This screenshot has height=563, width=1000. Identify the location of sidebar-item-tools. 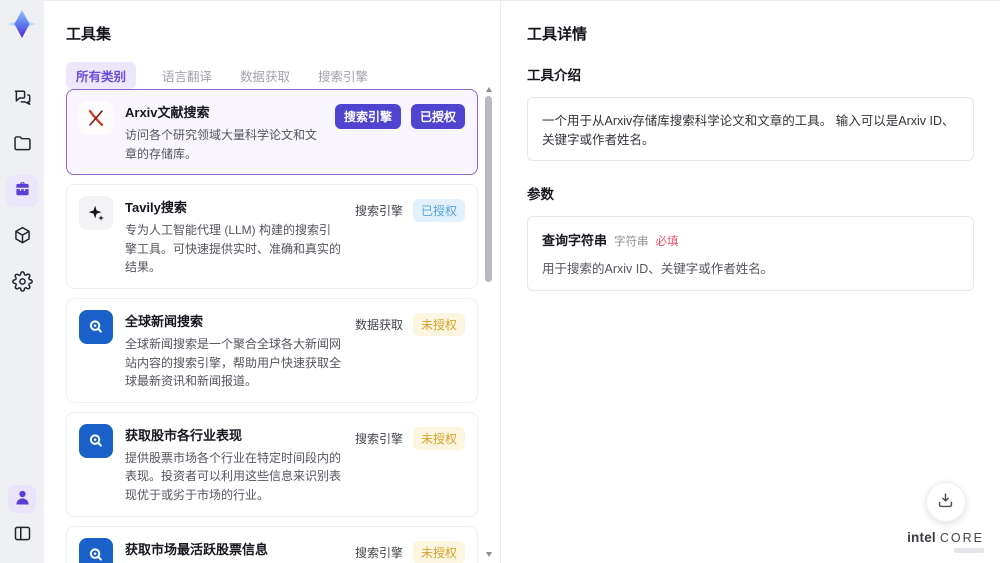
(22, 191).